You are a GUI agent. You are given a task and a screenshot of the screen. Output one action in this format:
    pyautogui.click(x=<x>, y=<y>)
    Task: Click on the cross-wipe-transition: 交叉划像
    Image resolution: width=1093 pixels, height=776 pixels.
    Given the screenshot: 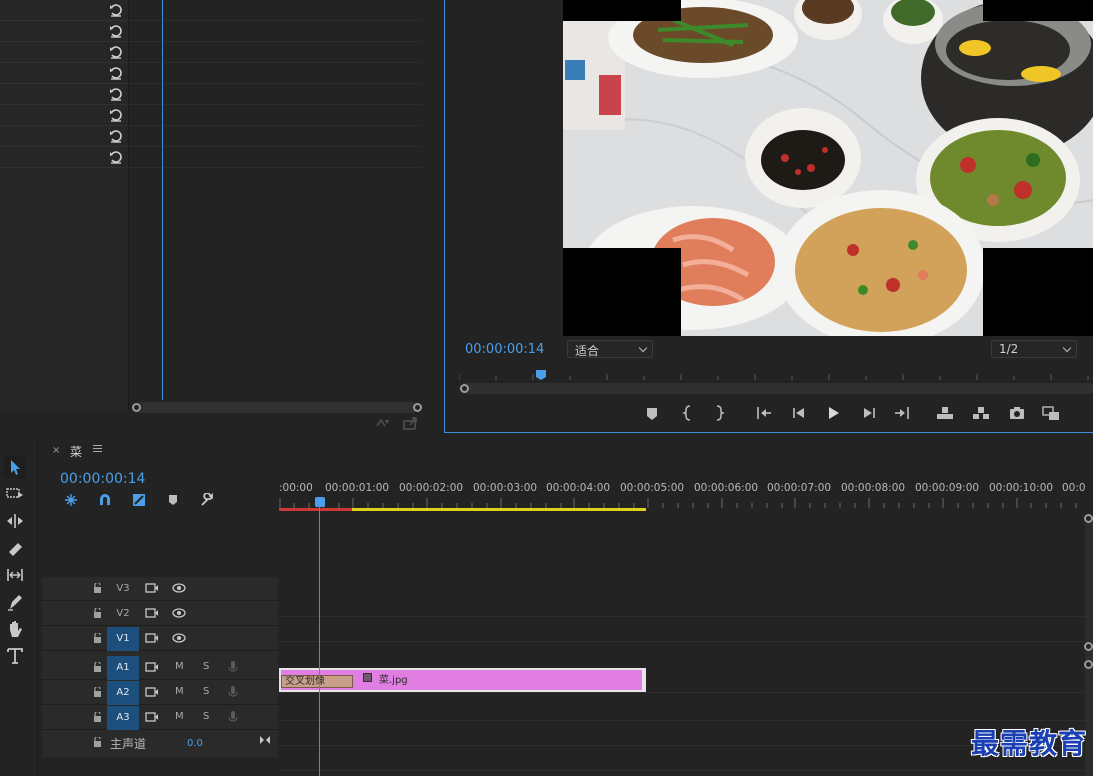 What is the action you would take?
    pyautogui.click(x=317, y=681)
    